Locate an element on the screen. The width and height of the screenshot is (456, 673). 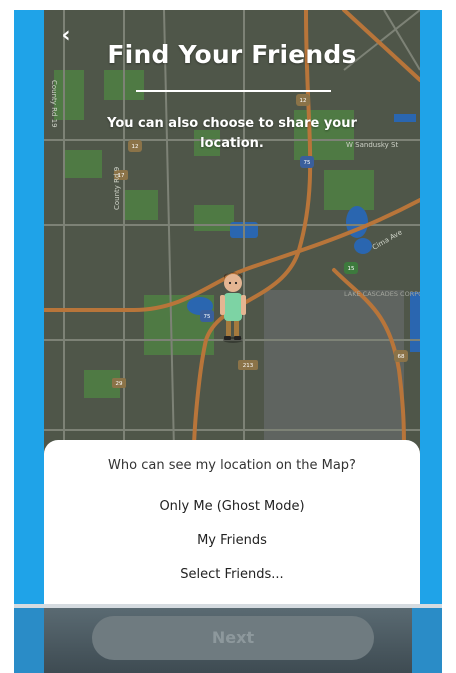
minor-road is located at coordinates (169, 230).